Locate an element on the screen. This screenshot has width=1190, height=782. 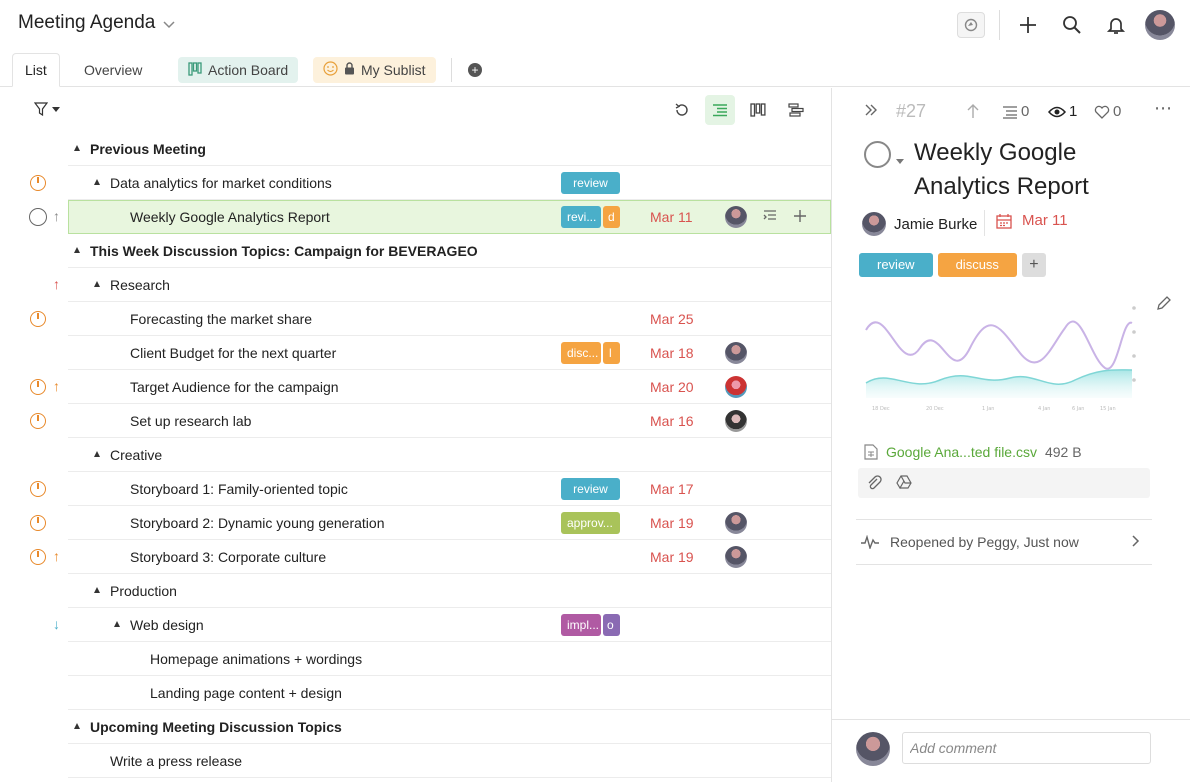
task-title: Weekly Google Analytics Report is located at coordinates (1039, 170).